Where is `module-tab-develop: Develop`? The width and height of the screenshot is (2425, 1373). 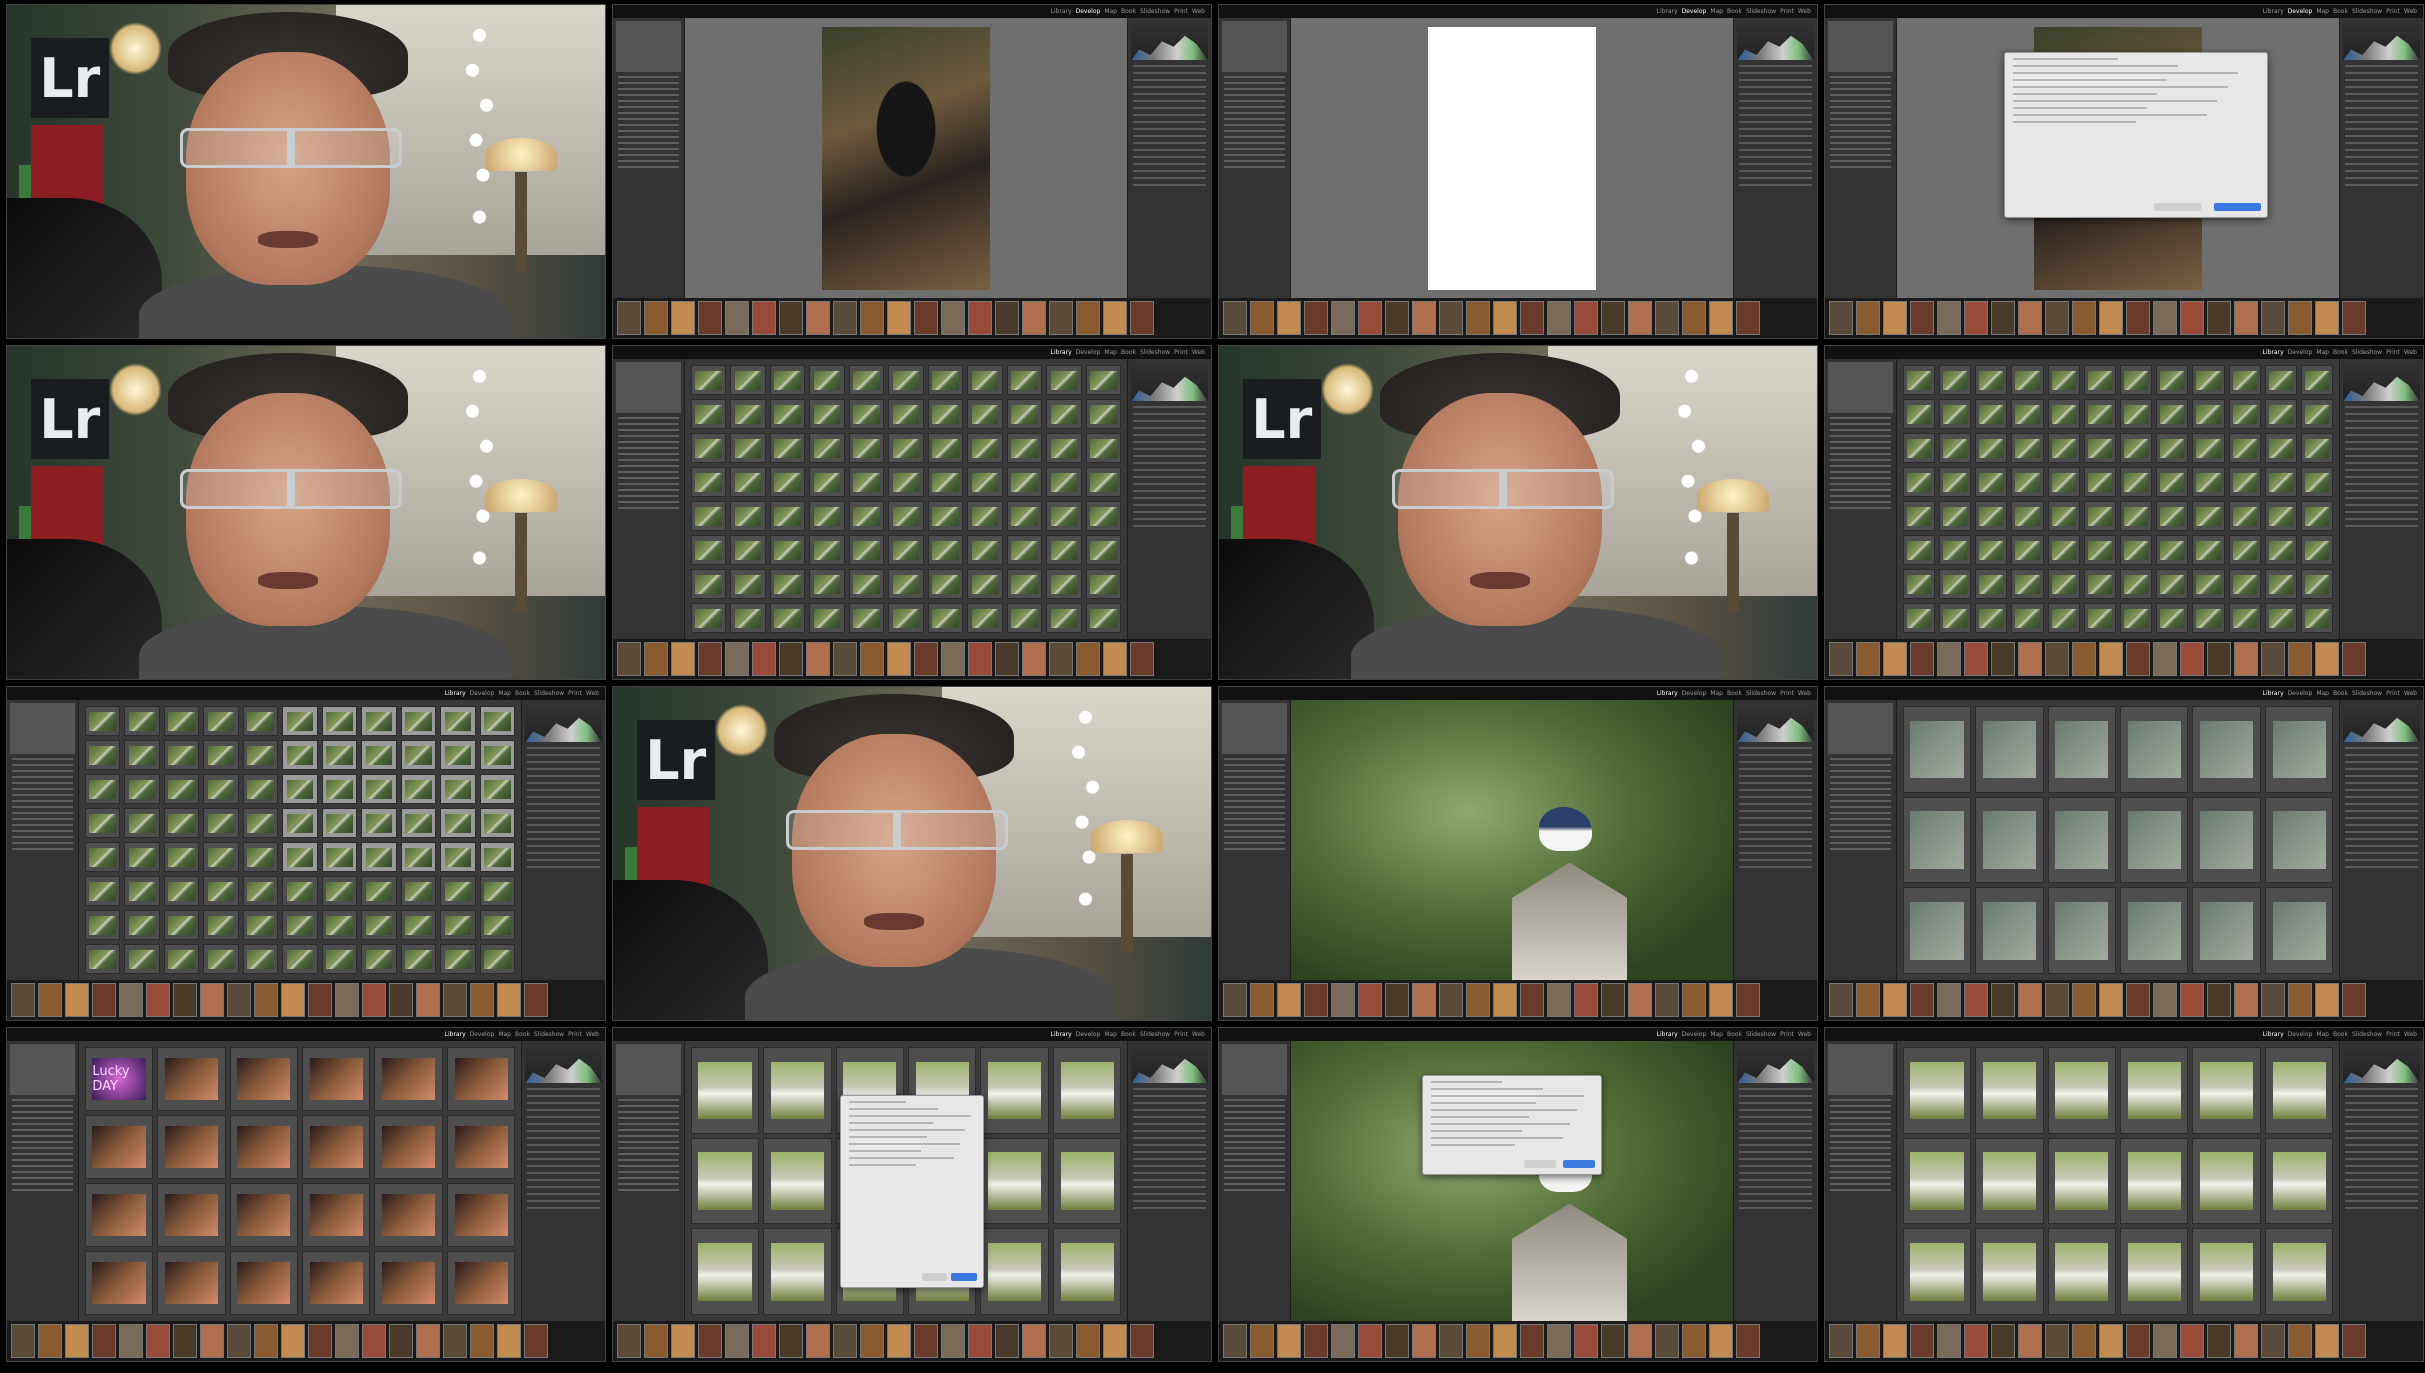
module-tab-develop: Develop is located at coordinates (1088, 352).